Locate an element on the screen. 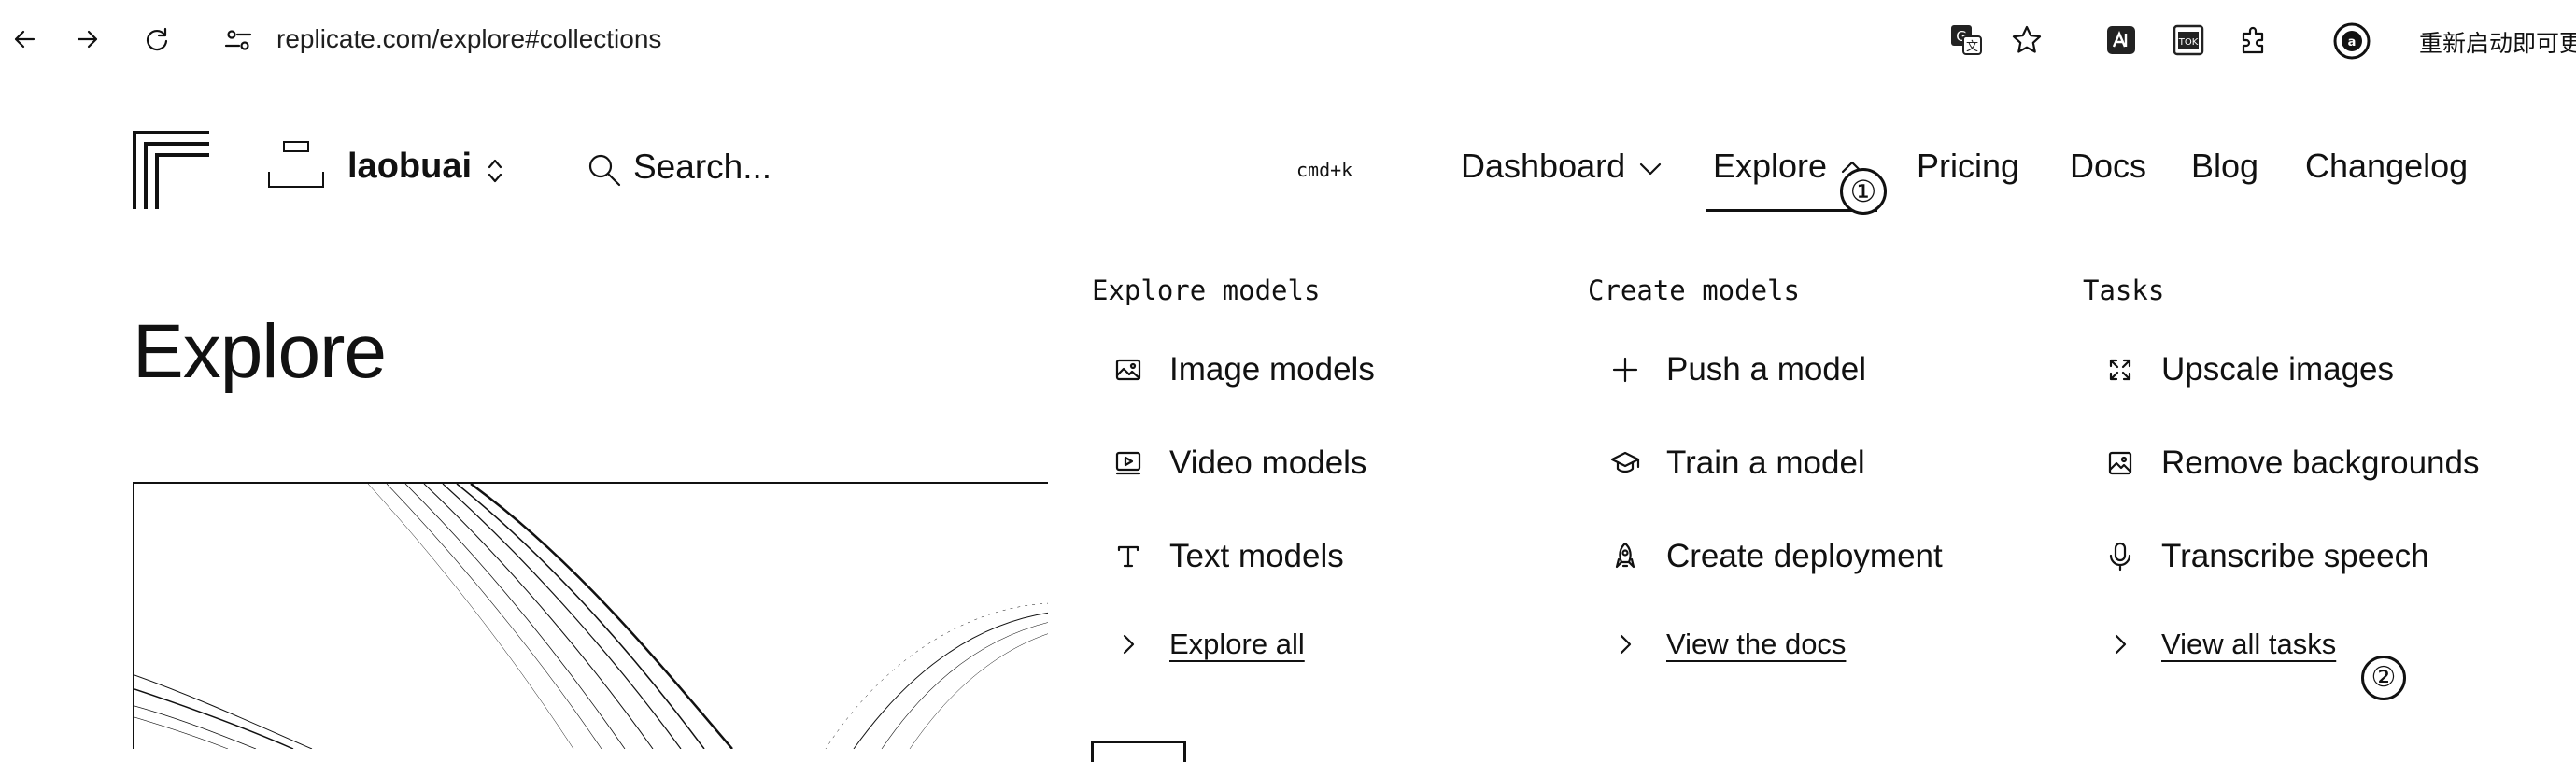  menu-item-upscale-images: Upscale images is located at coordinates (2248, 370).